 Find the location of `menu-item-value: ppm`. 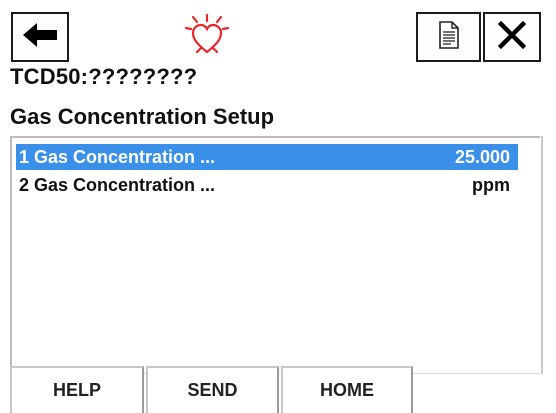

menu-item-value: ppm is located at coordinates (491, 184).